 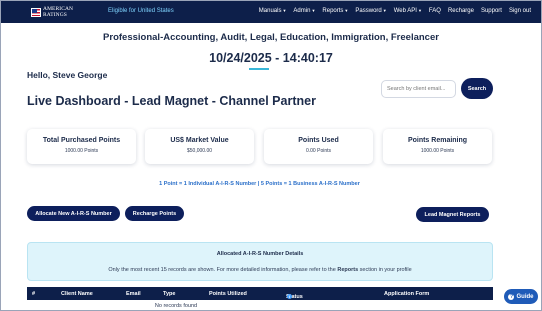 I want to click on lead-magnet-reports-button: Lead Magnet Reports, so click(x=452, y=214).